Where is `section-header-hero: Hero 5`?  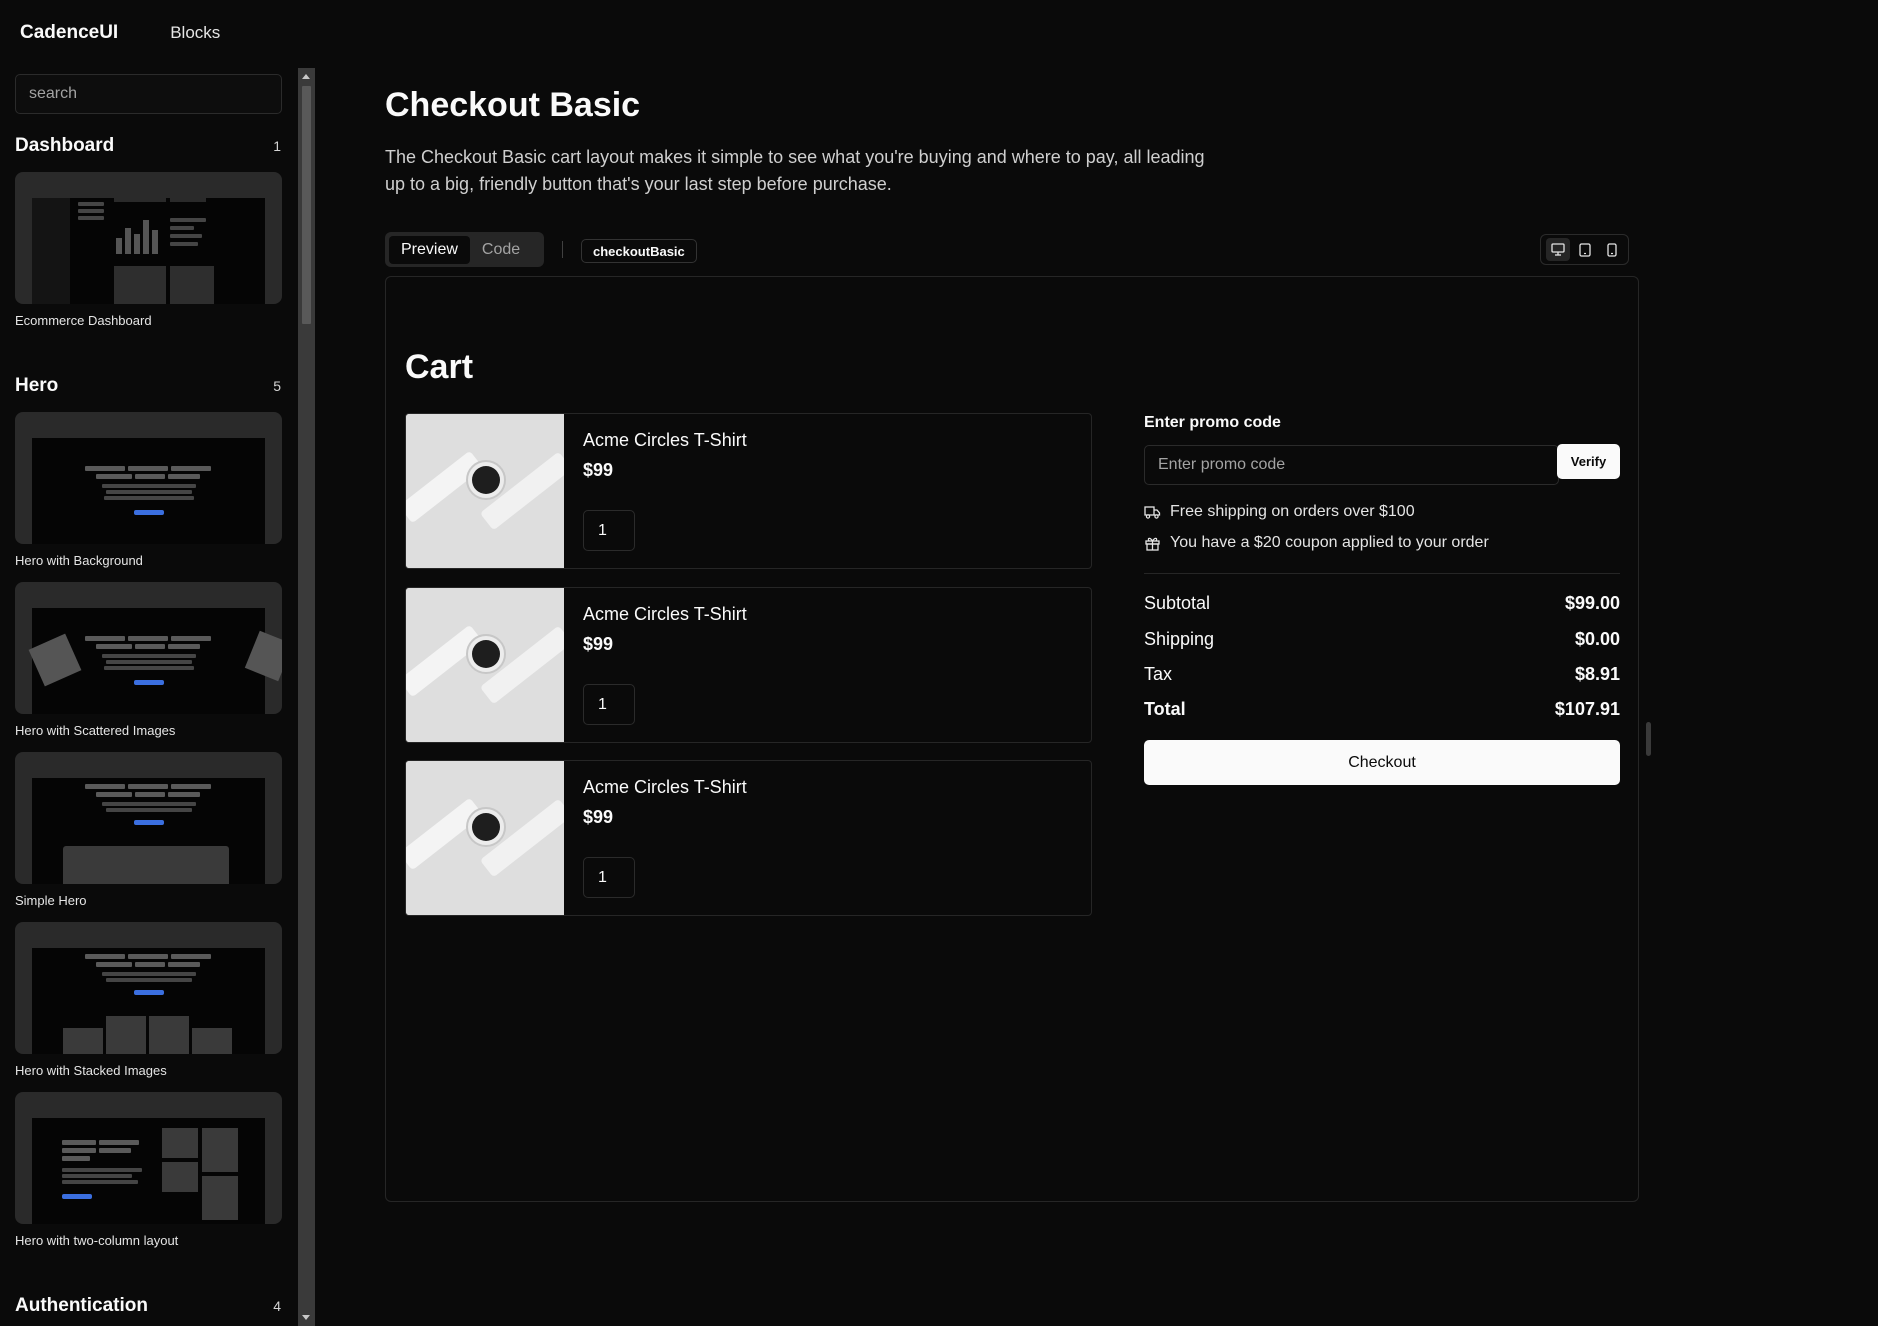
section-header-hero: Hero 5 is located at coordinates (149, 386).